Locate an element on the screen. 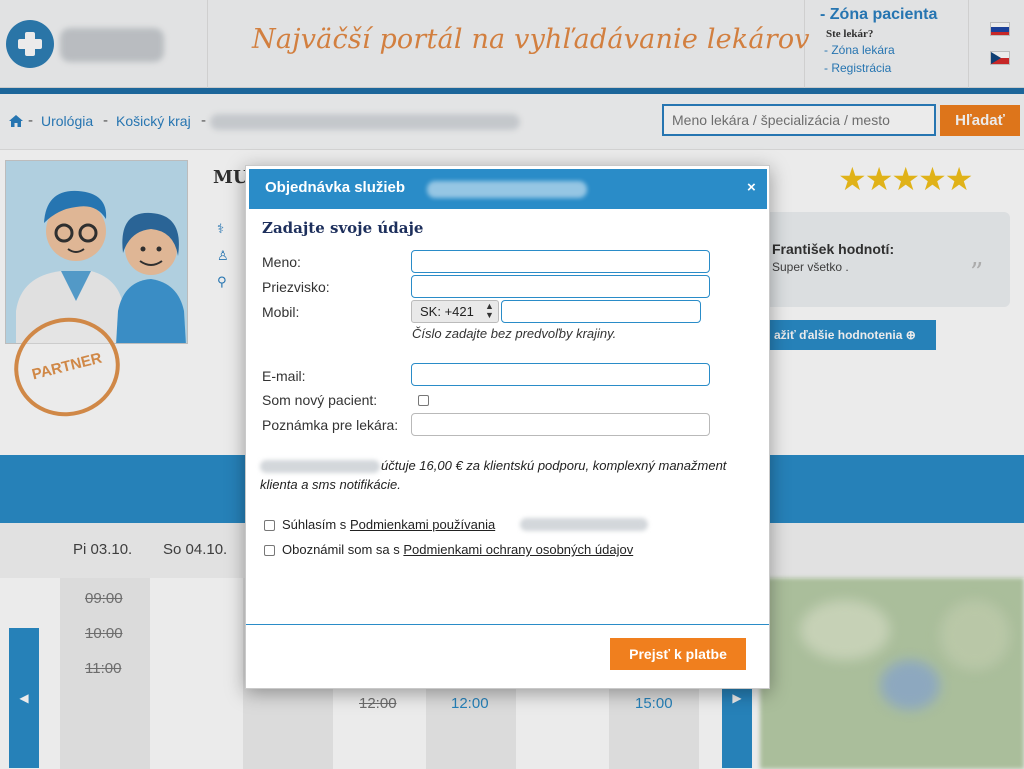  note-label: Poznámka pre lekára: is located at coordinates (330, 425).